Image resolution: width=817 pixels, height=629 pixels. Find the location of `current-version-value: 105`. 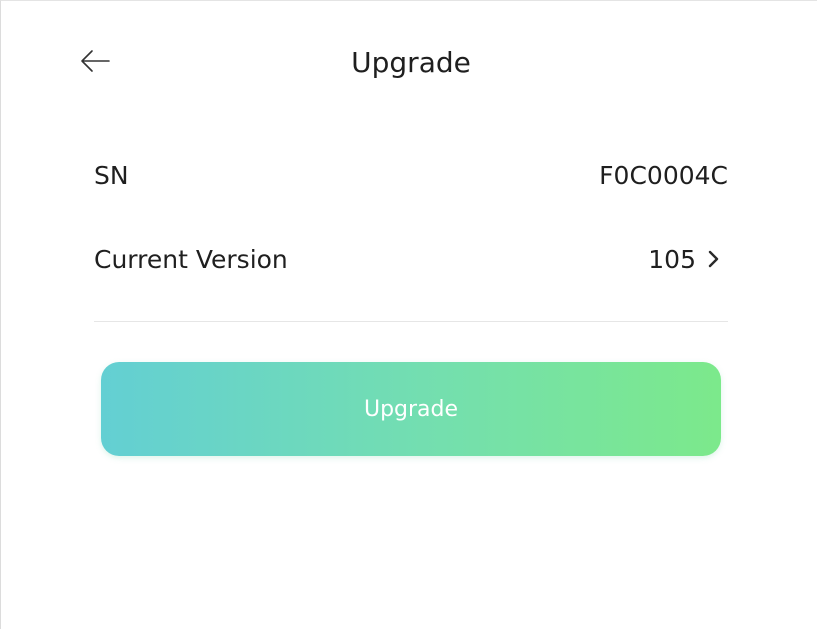

current-version-value: 105 is located at coordinates (672, 259).